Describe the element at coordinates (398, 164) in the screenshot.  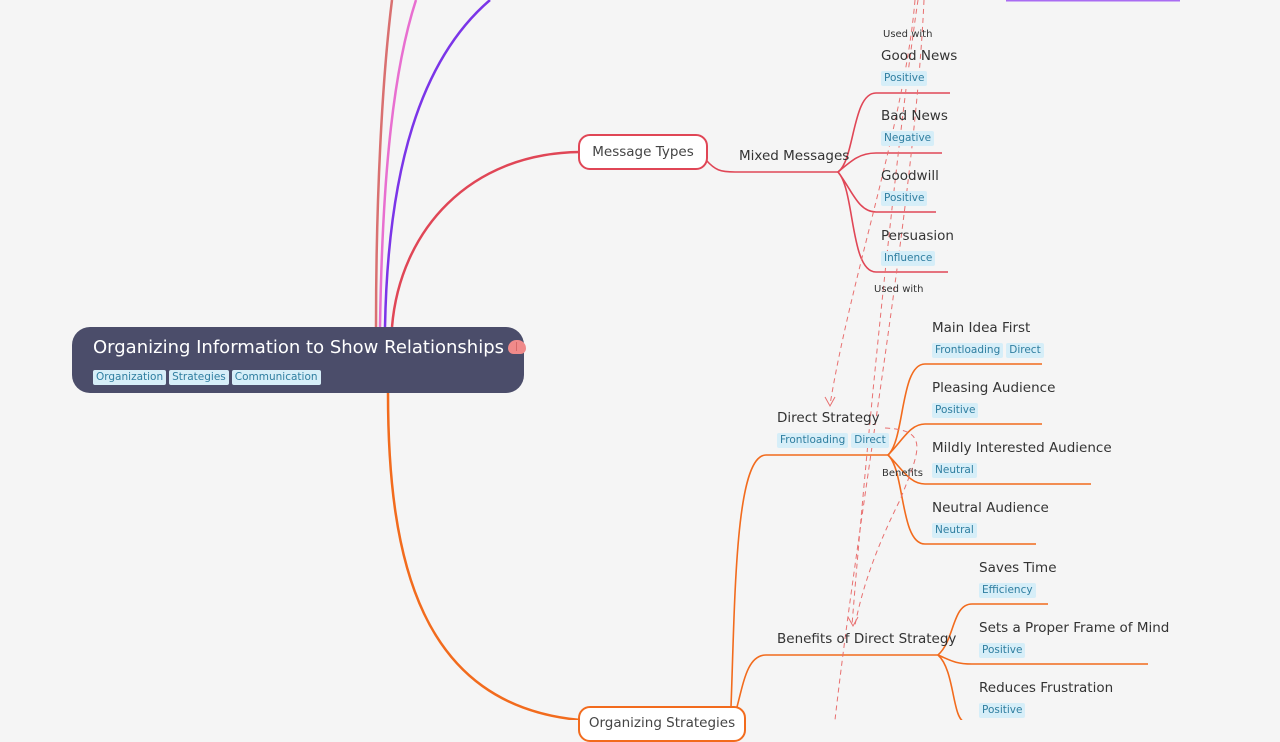
I see `branch-pink` at that location.